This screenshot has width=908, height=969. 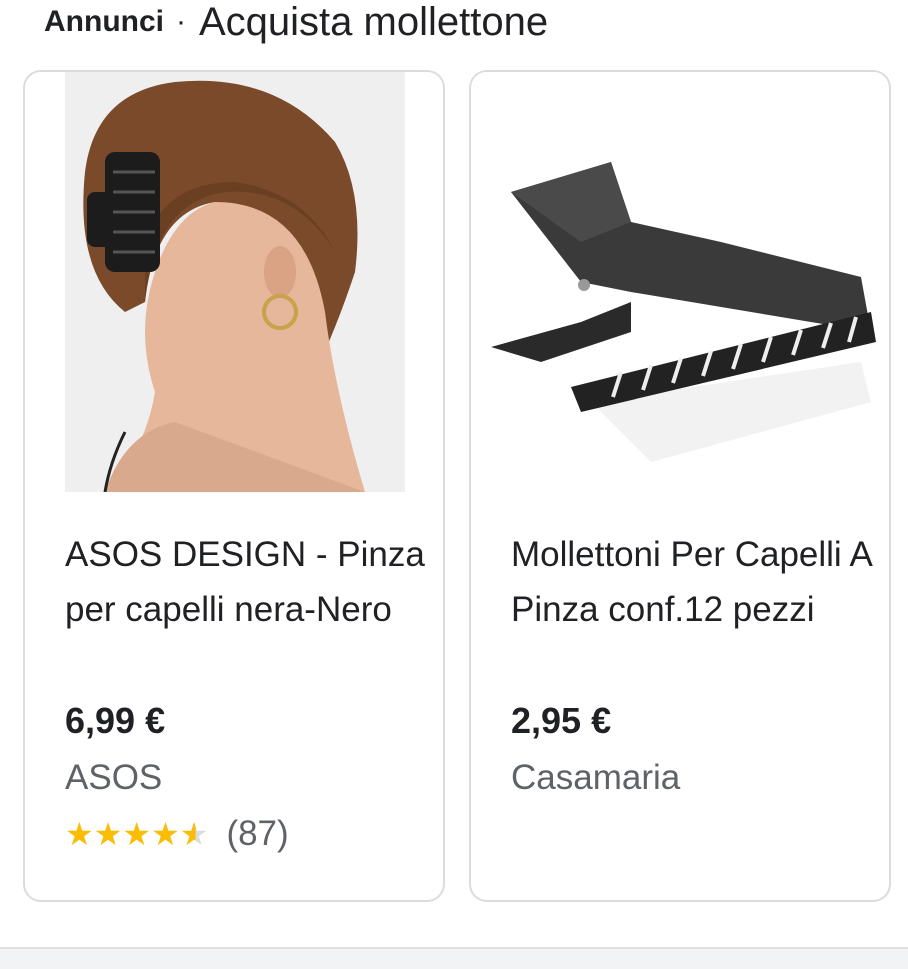 I want to click on product-price: 6,99 €, so click(x=115, y=720).